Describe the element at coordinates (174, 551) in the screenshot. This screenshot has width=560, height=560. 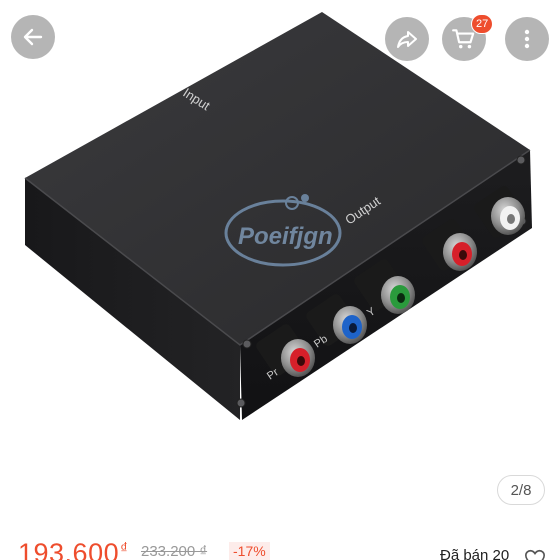
I see `original-price: 233.200 ₫` at that location.